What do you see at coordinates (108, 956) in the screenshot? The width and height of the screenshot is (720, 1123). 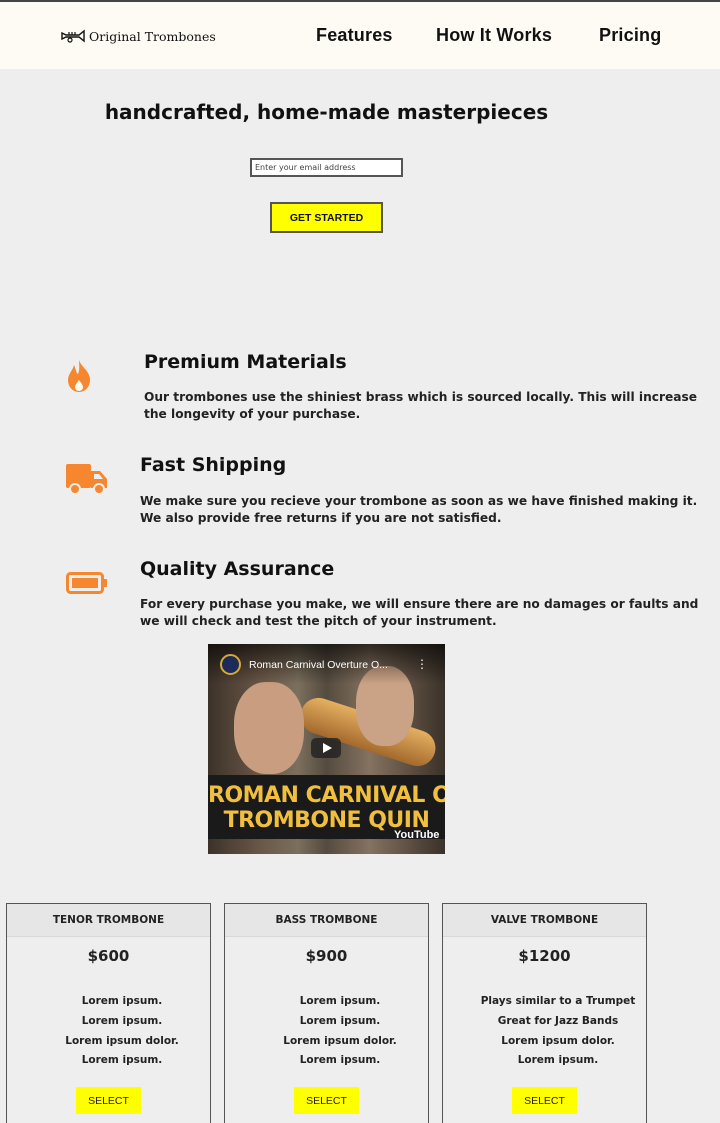 I see `pricing-card-price: $600` at bounding box center [108, 956].